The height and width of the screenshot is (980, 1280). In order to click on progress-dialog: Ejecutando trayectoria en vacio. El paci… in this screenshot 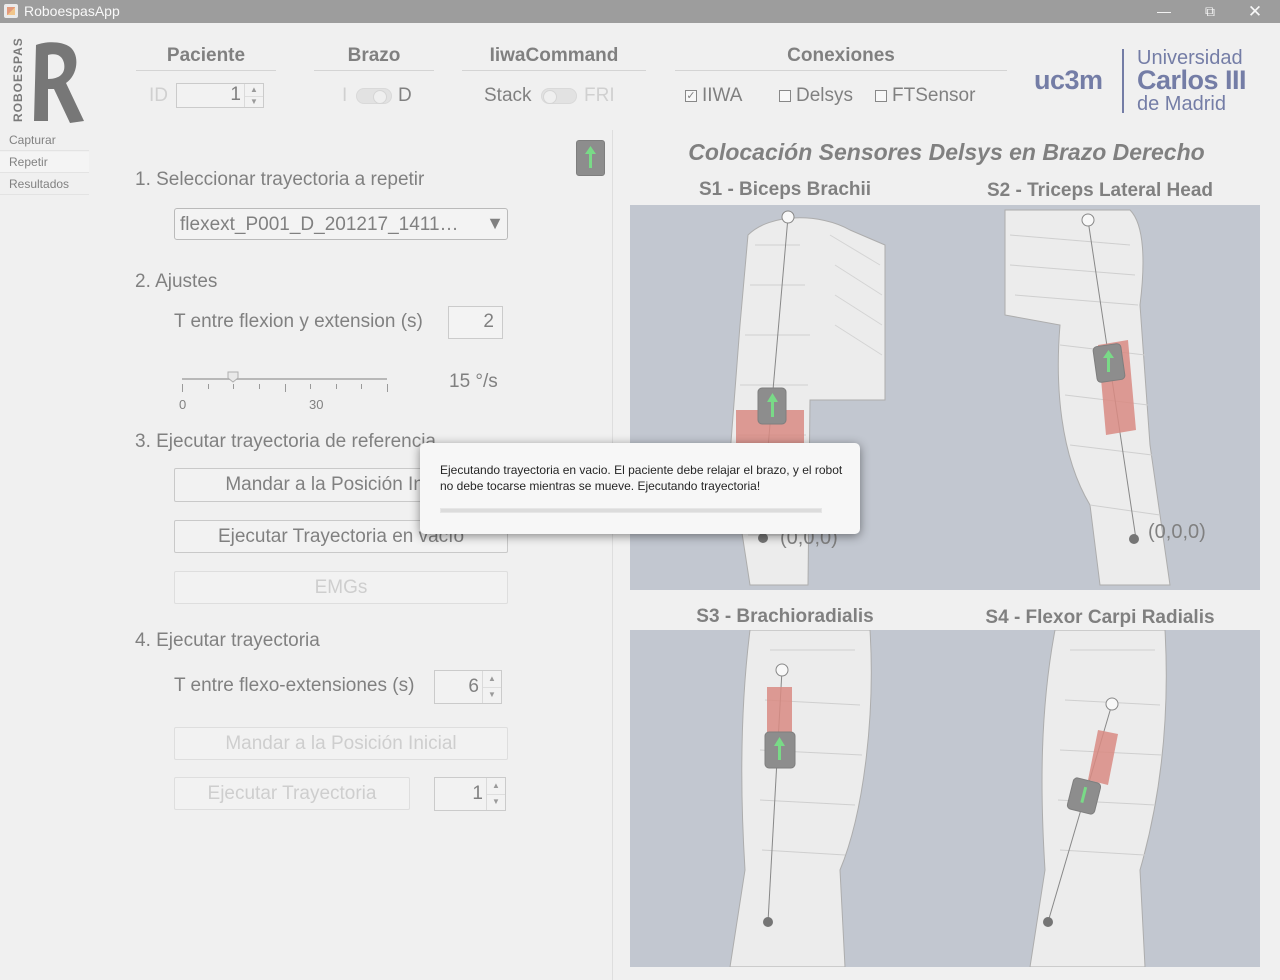, I will do `click(640, 488)`.